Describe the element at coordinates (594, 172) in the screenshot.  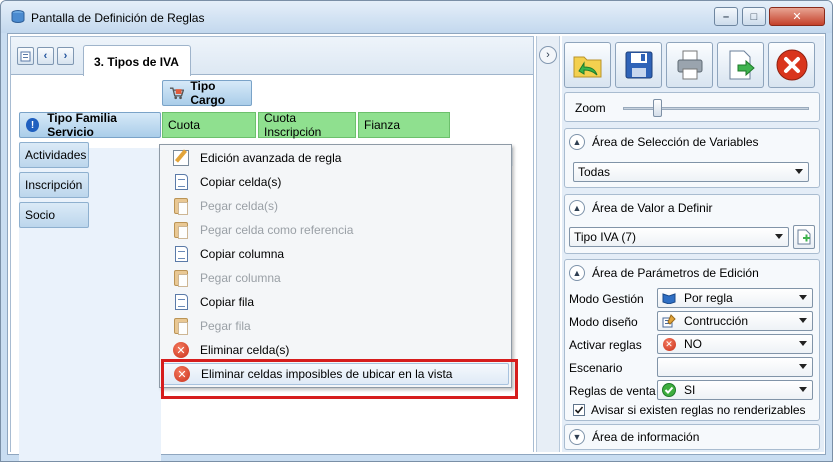
I see `variables-select-value: Todas` at that location.